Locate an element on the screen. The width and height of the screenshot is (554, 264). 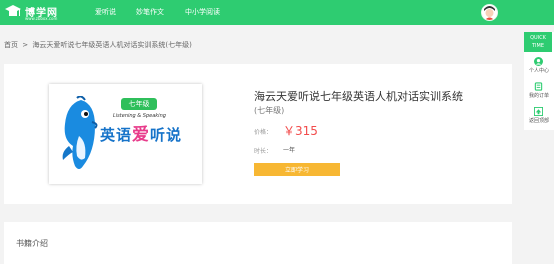
quick-item-personal-center: 个人中心 is located at coordinates (539, 68).